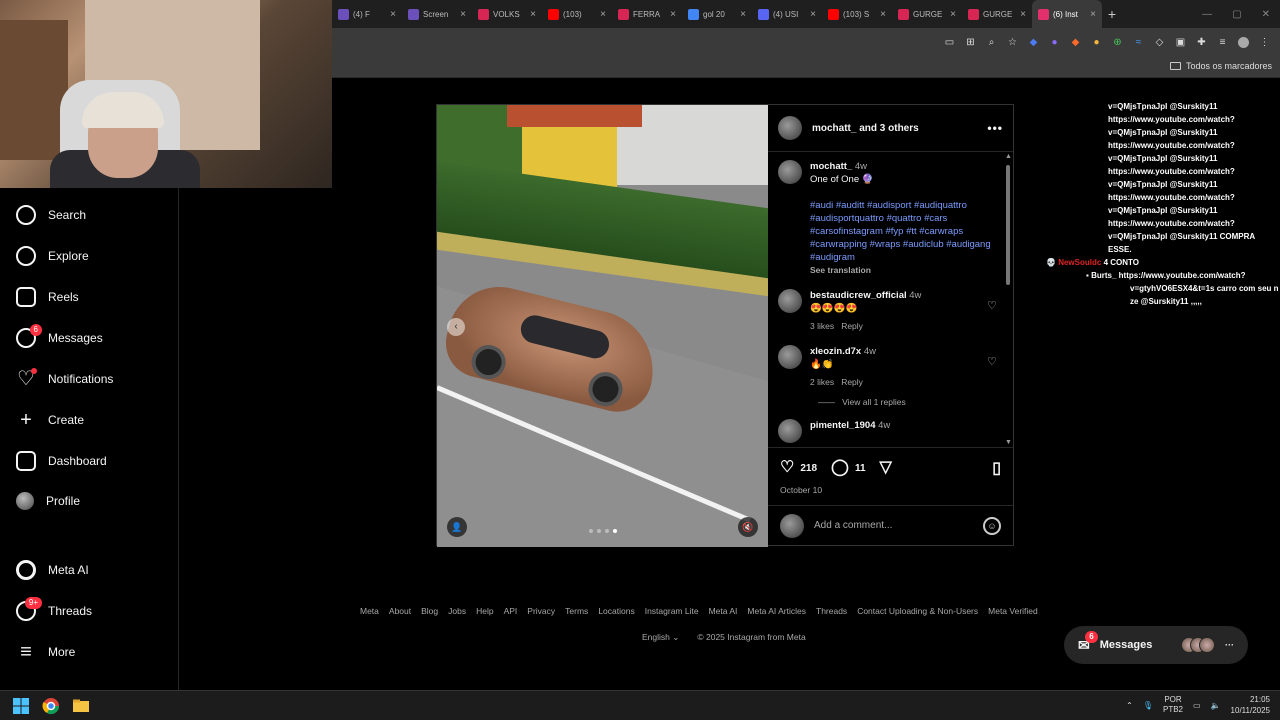 This screenshot has height=720, width=1280. What do you see at coordinates (995, 128) in the screenshot?
I see `more-options-icon: •••` at bounding box center [995, 128].